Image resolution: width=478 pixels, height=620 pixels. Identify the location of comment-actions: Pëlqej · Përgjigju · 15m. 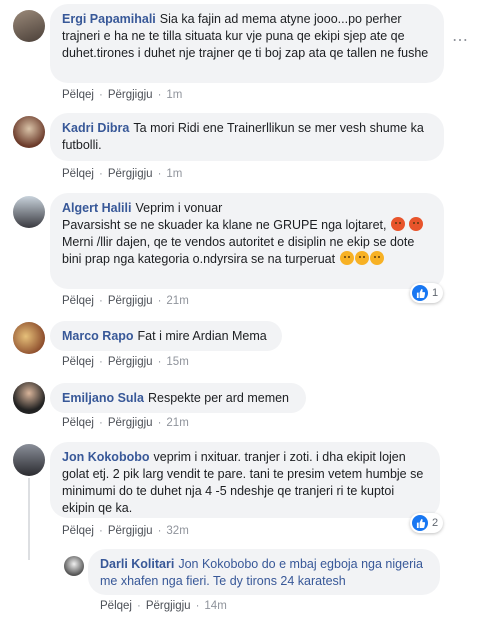
(125, 362).